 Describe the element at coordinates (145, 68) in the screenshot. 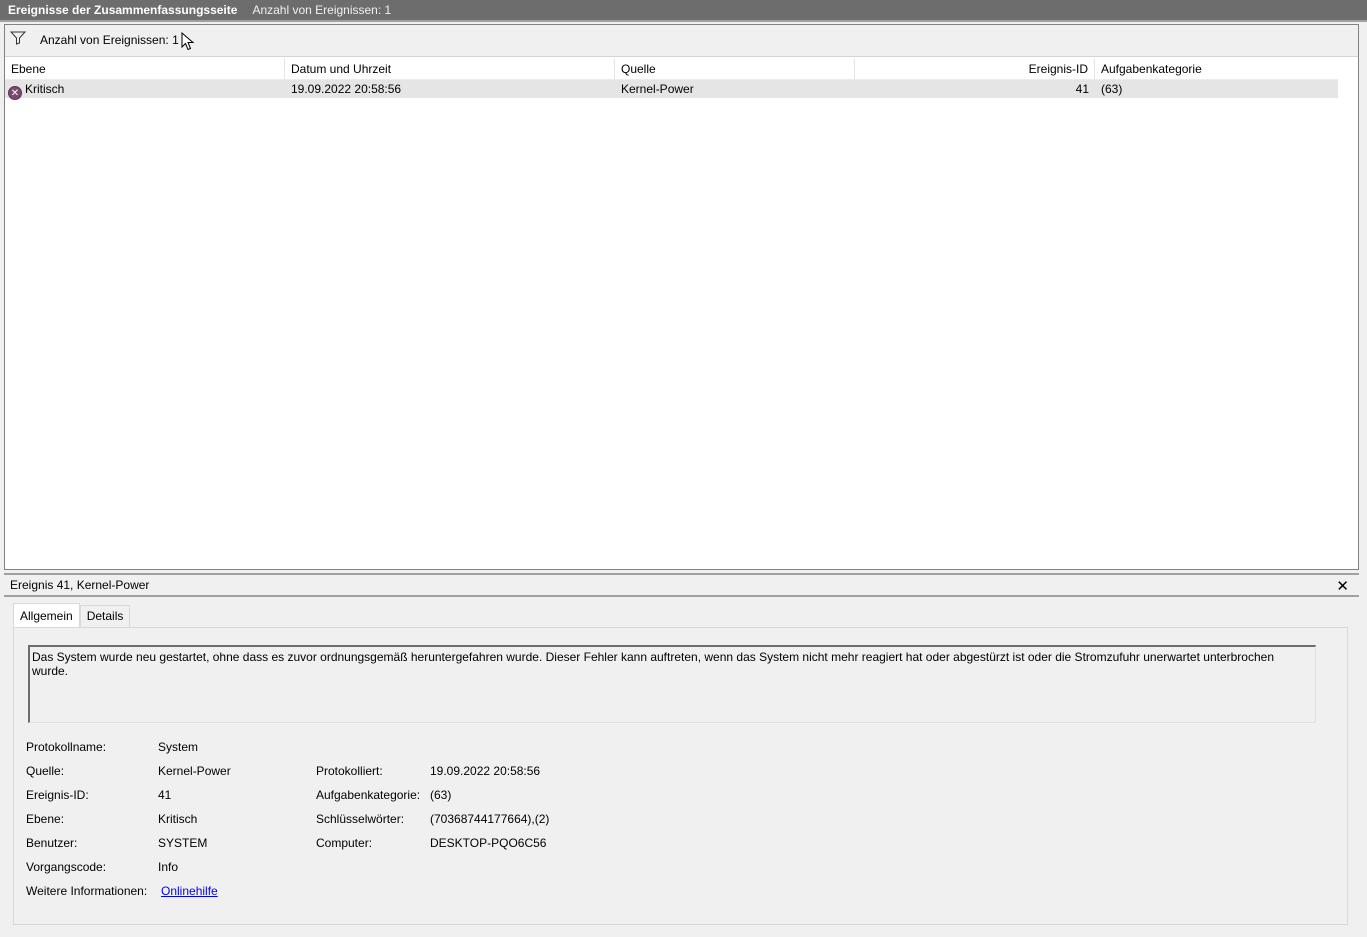

I see `column-header-level: Ebene` at that location.